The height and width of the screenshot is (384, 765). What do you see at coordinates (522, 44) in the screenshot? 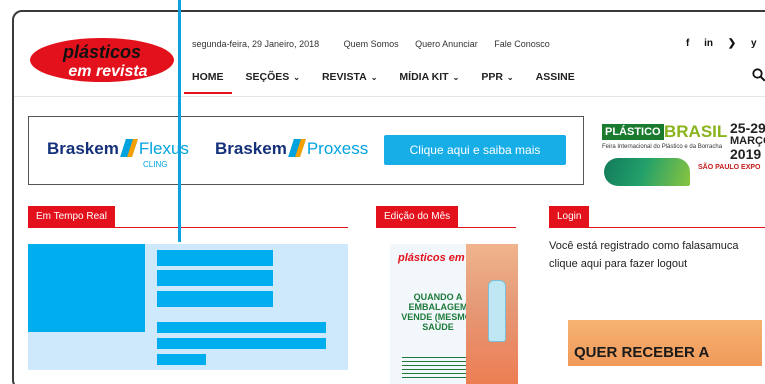
I see `link-fale-conosco: Fale Conosco` at bounding box center [522, 44].